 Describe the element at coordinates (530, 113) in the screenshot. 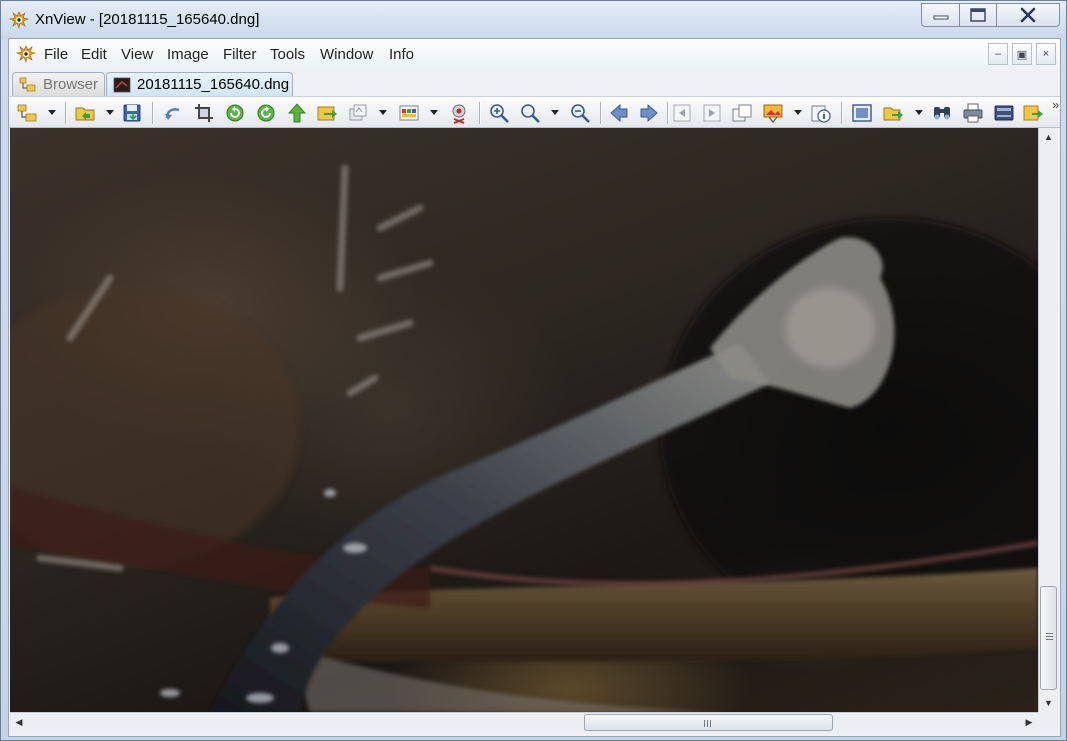

I see `zoom-tool-button` at that location.